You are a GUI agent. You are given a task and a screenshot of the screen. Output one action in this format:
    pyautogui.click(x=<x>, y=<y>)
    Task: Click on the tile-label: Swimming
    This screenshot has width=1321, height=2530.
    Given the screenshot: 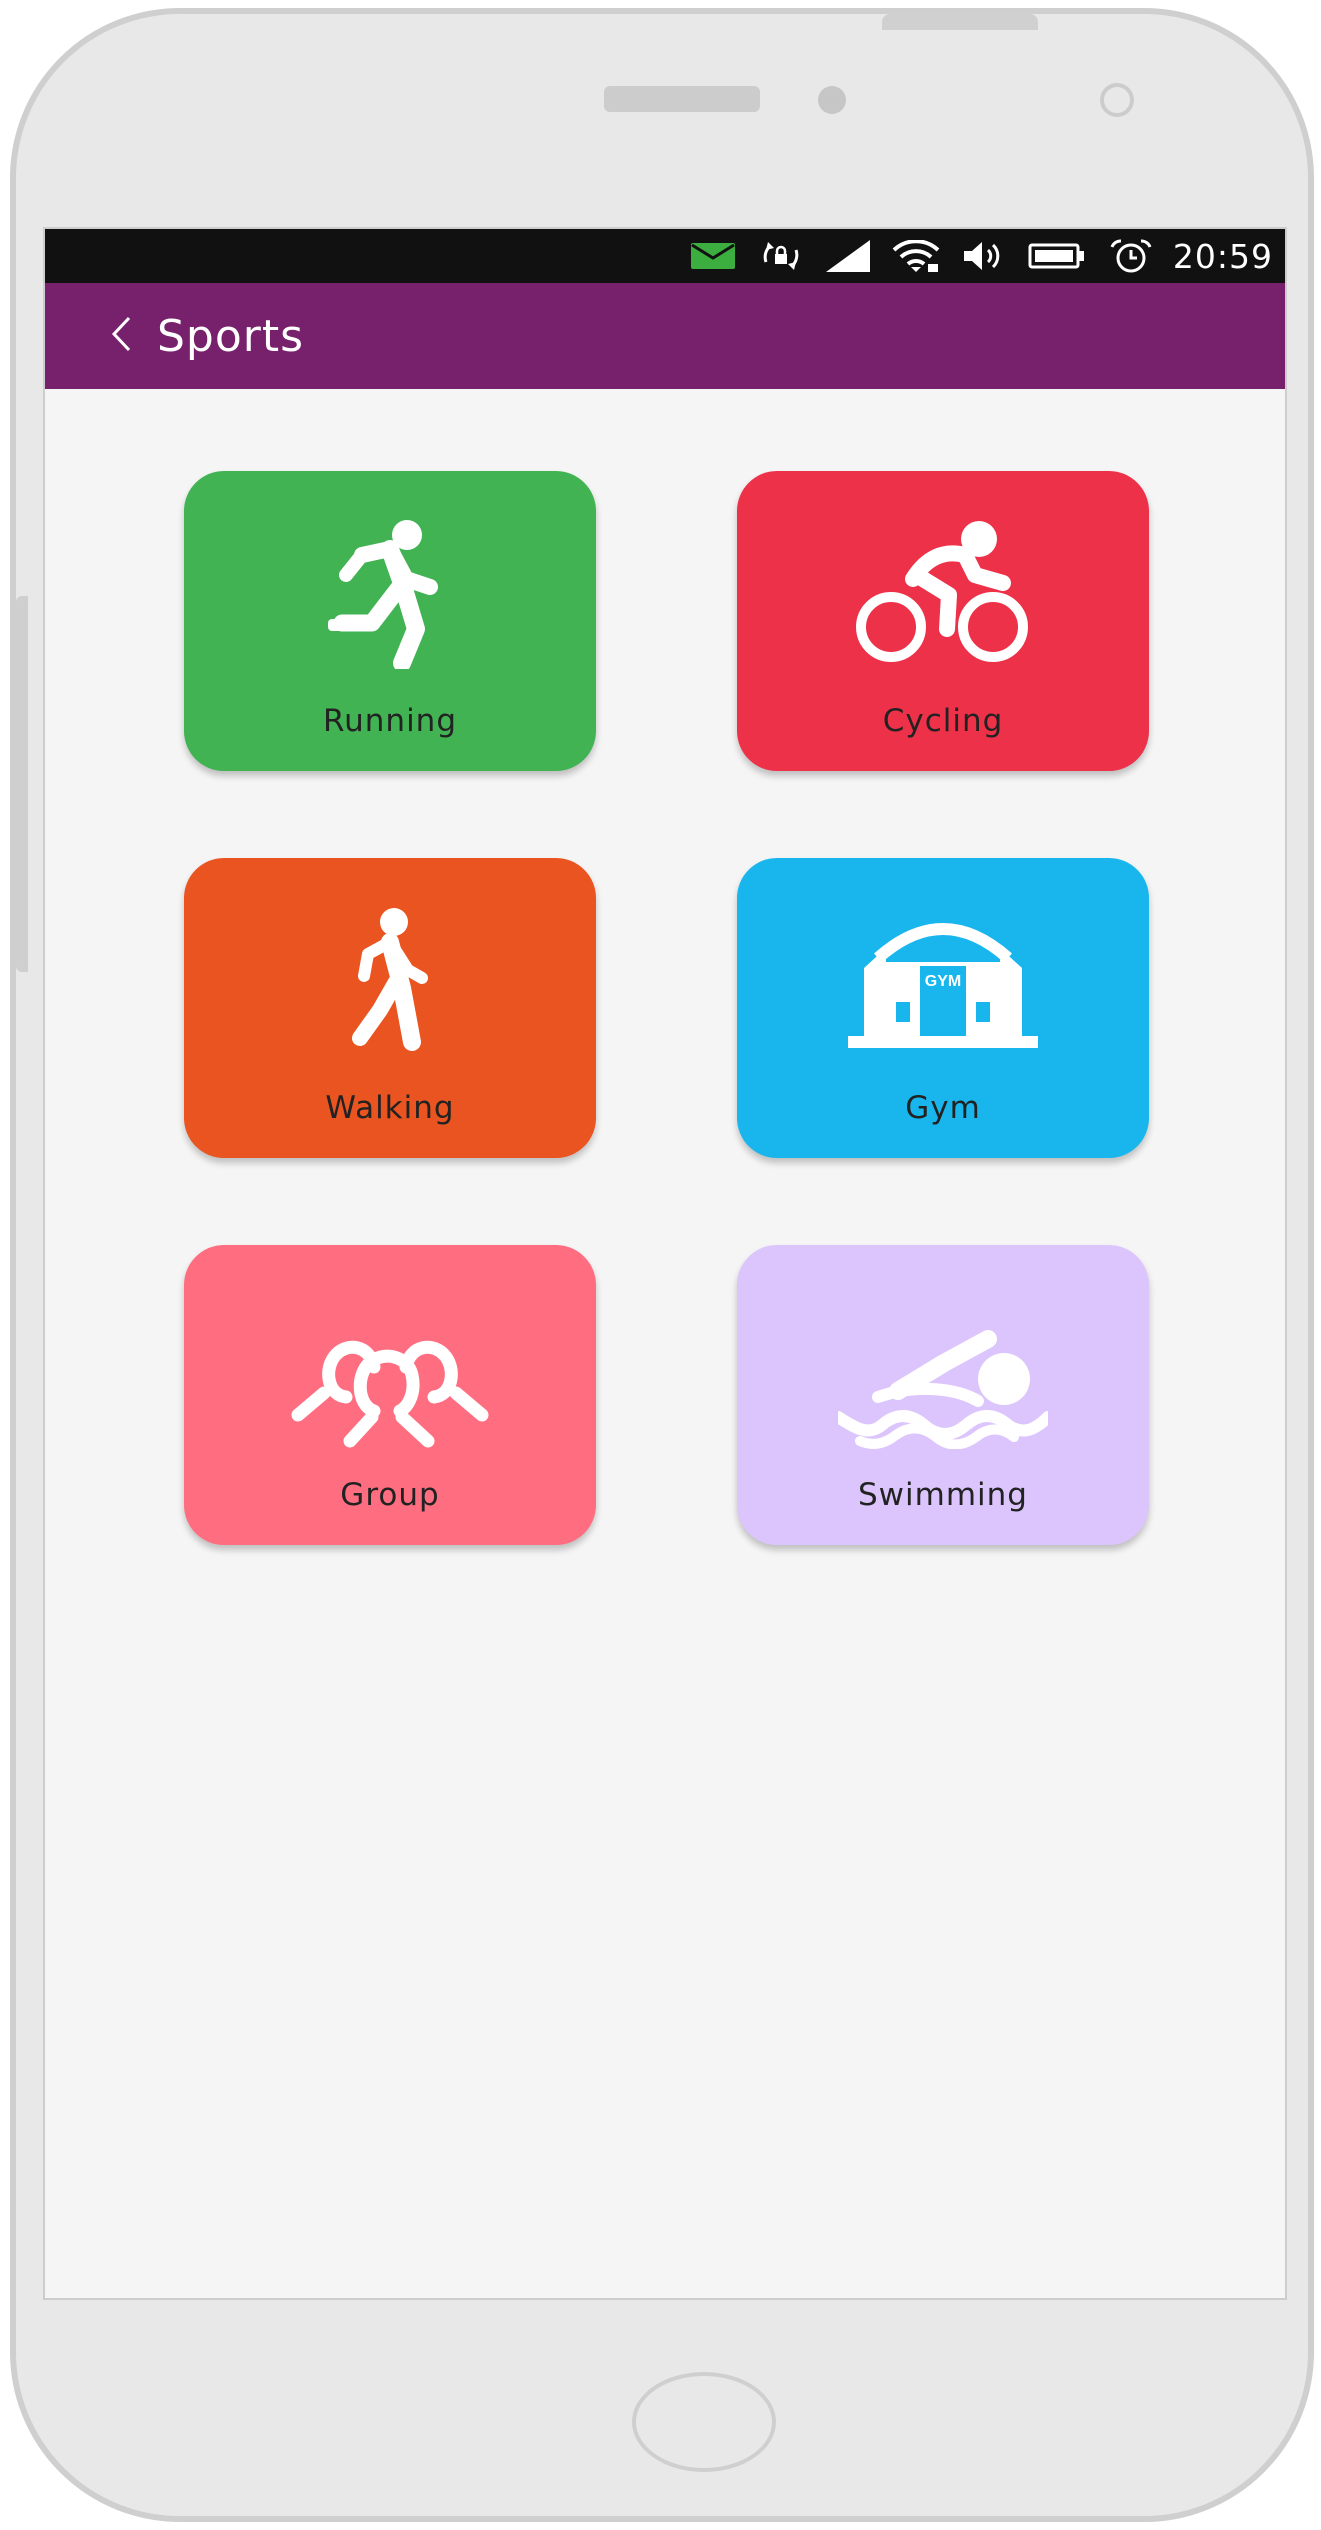 What is the action you would take?
    pyautogui.click(x=943, y=1495)
    